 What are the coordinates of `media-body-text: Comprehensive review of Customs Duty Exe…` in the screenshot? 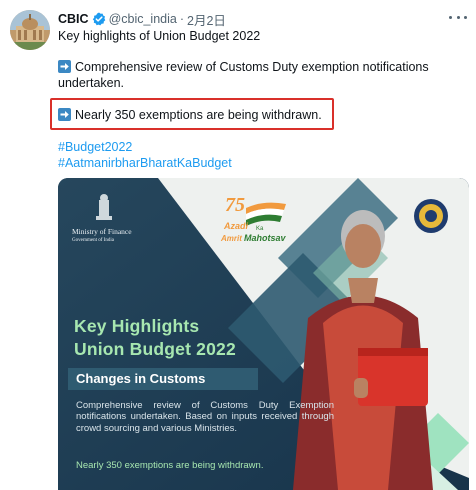 It's located at (205, 417).